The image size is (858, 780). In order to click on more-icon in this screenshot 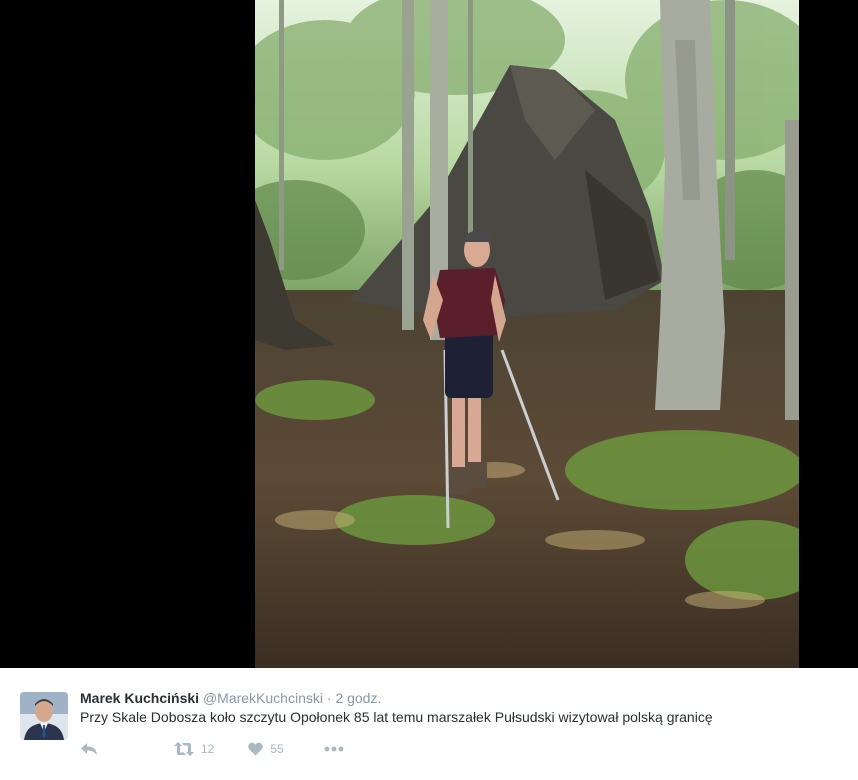, I will do `click(334, 749)`.